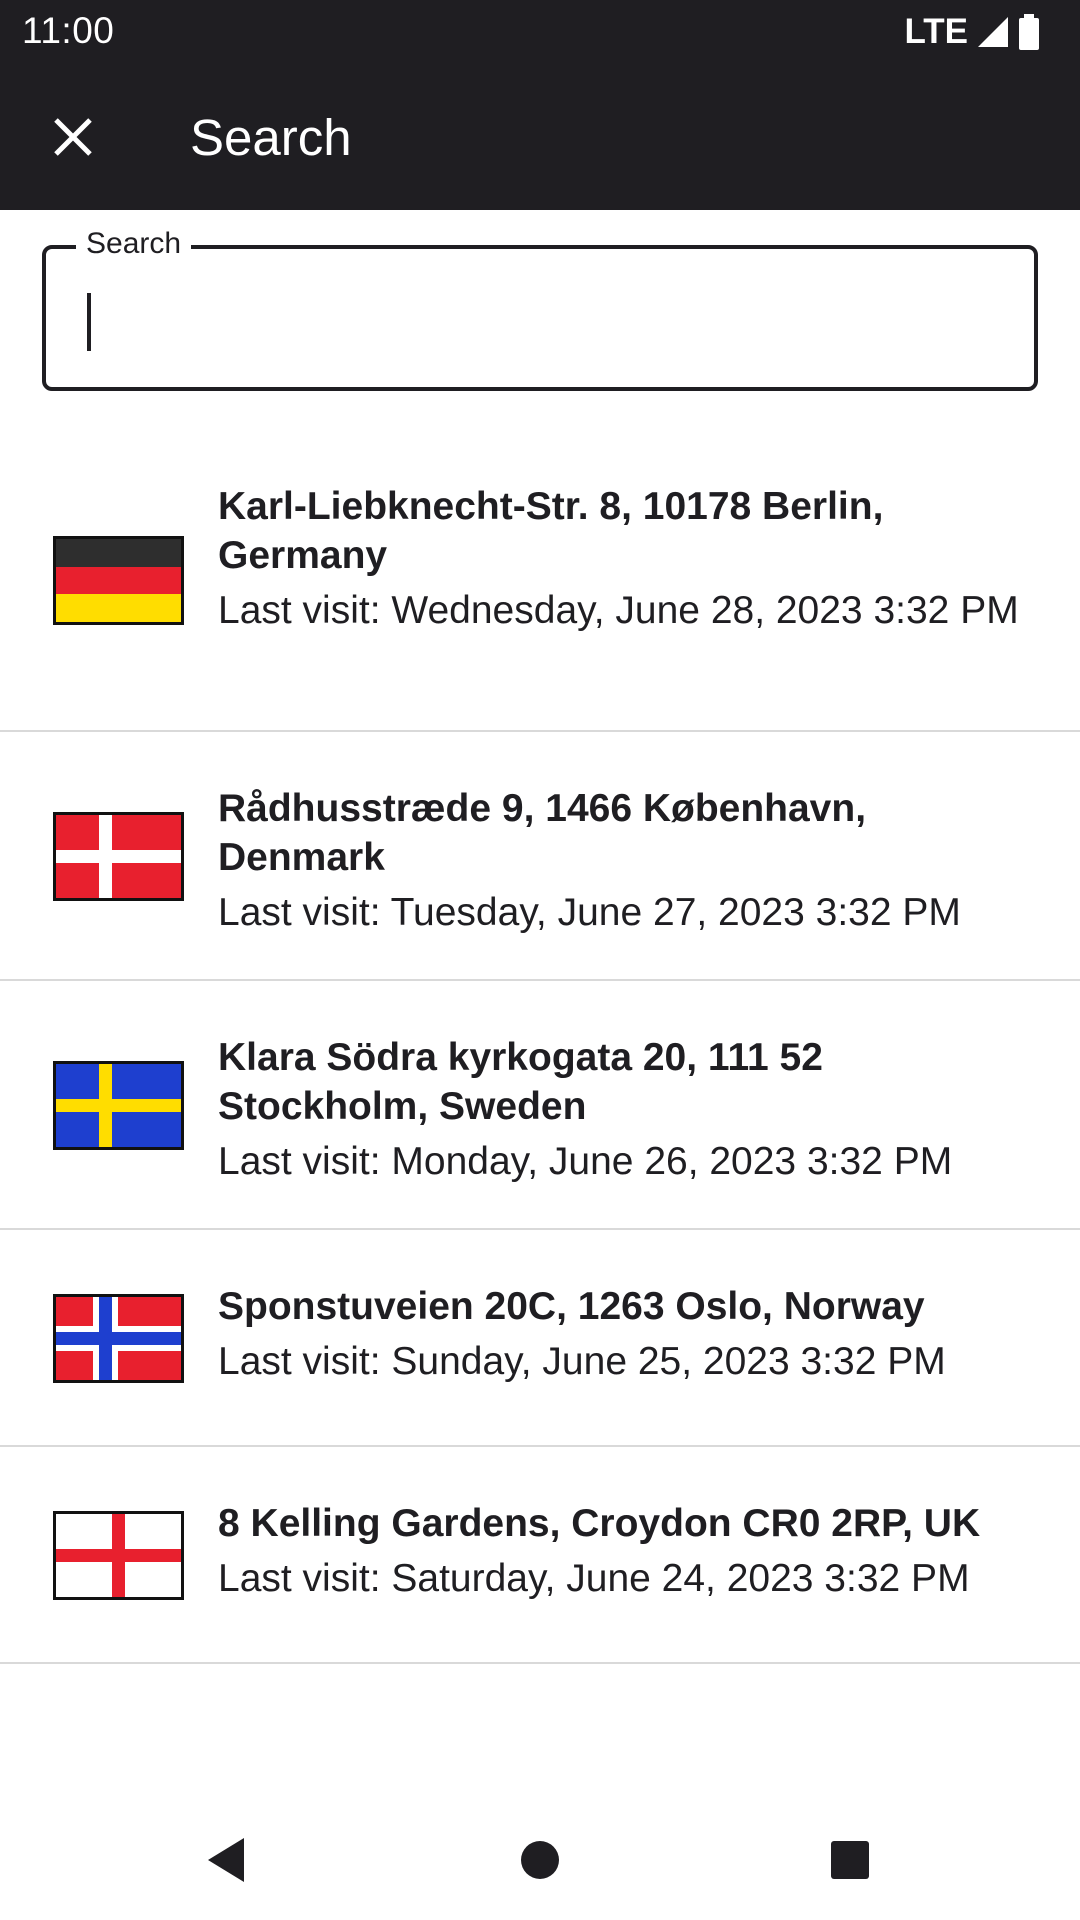 The image size is (1080, 1920). I want to click on denmark-flag-icon, so click(118, 856).